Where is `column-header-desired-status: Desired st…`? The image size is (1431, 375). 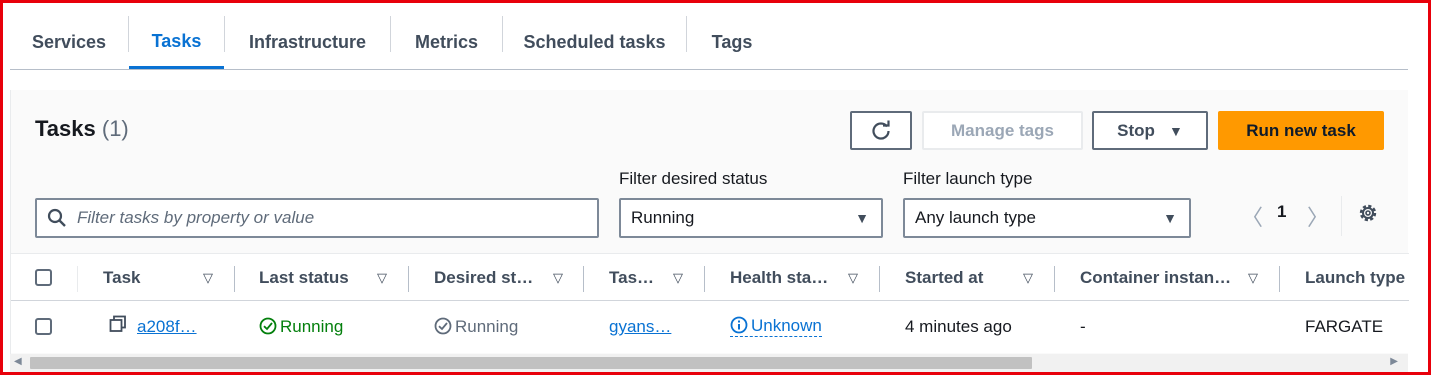 column-header-desired-status: Desired st… is located at coordinates (483, 278).